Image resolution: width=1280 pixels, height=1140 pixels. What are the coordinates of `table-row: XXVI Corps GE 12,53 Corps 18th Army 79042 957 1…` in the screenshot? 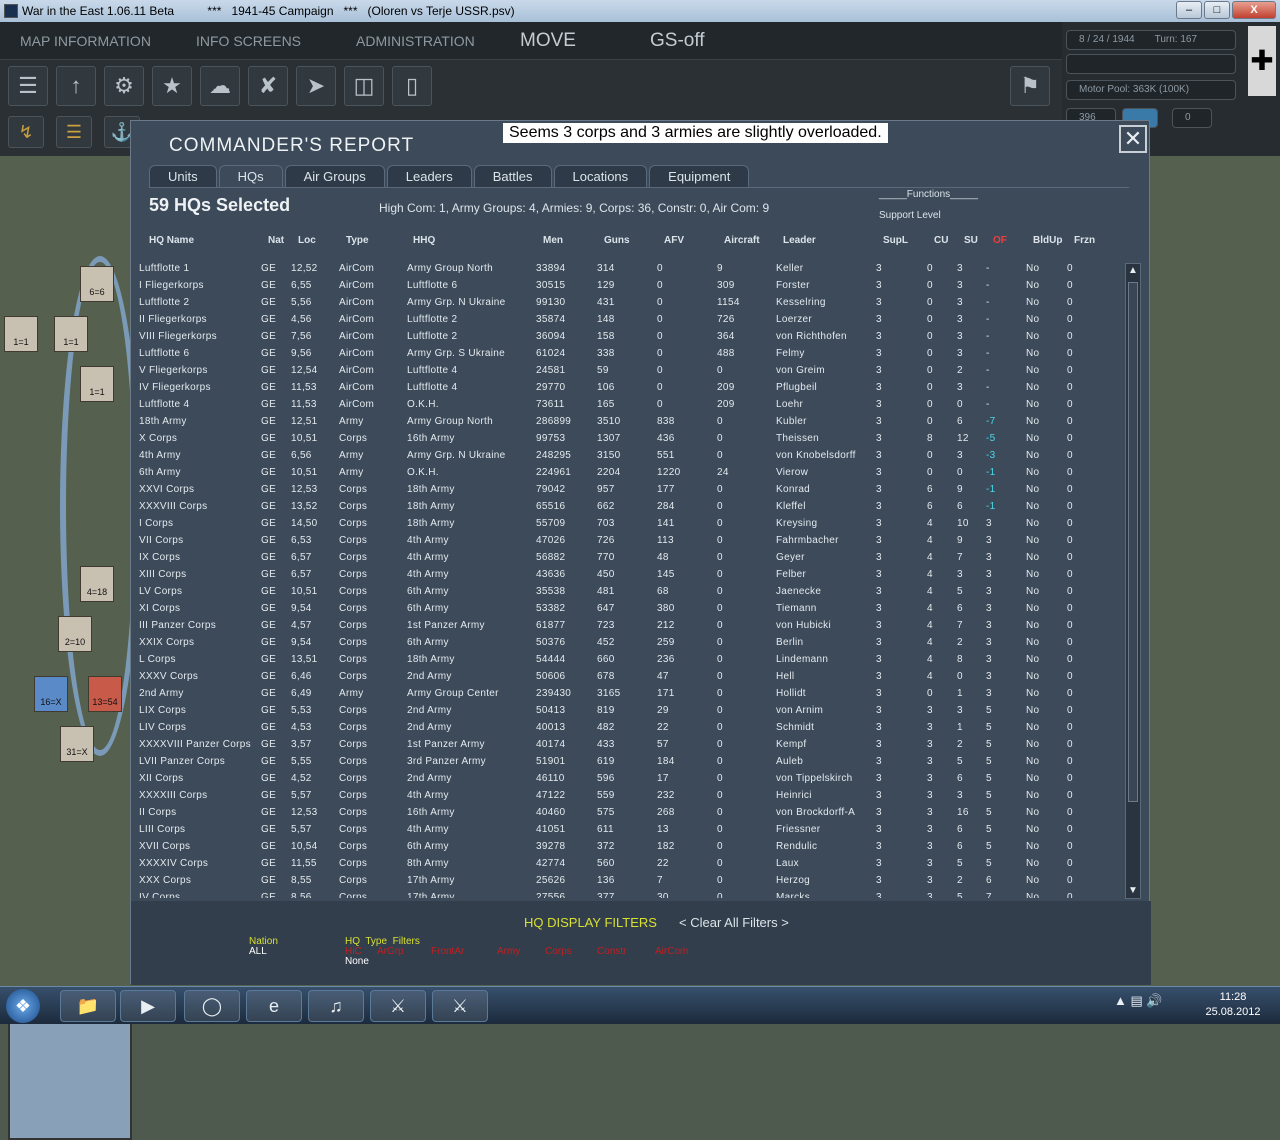 It's located at (633, 489).